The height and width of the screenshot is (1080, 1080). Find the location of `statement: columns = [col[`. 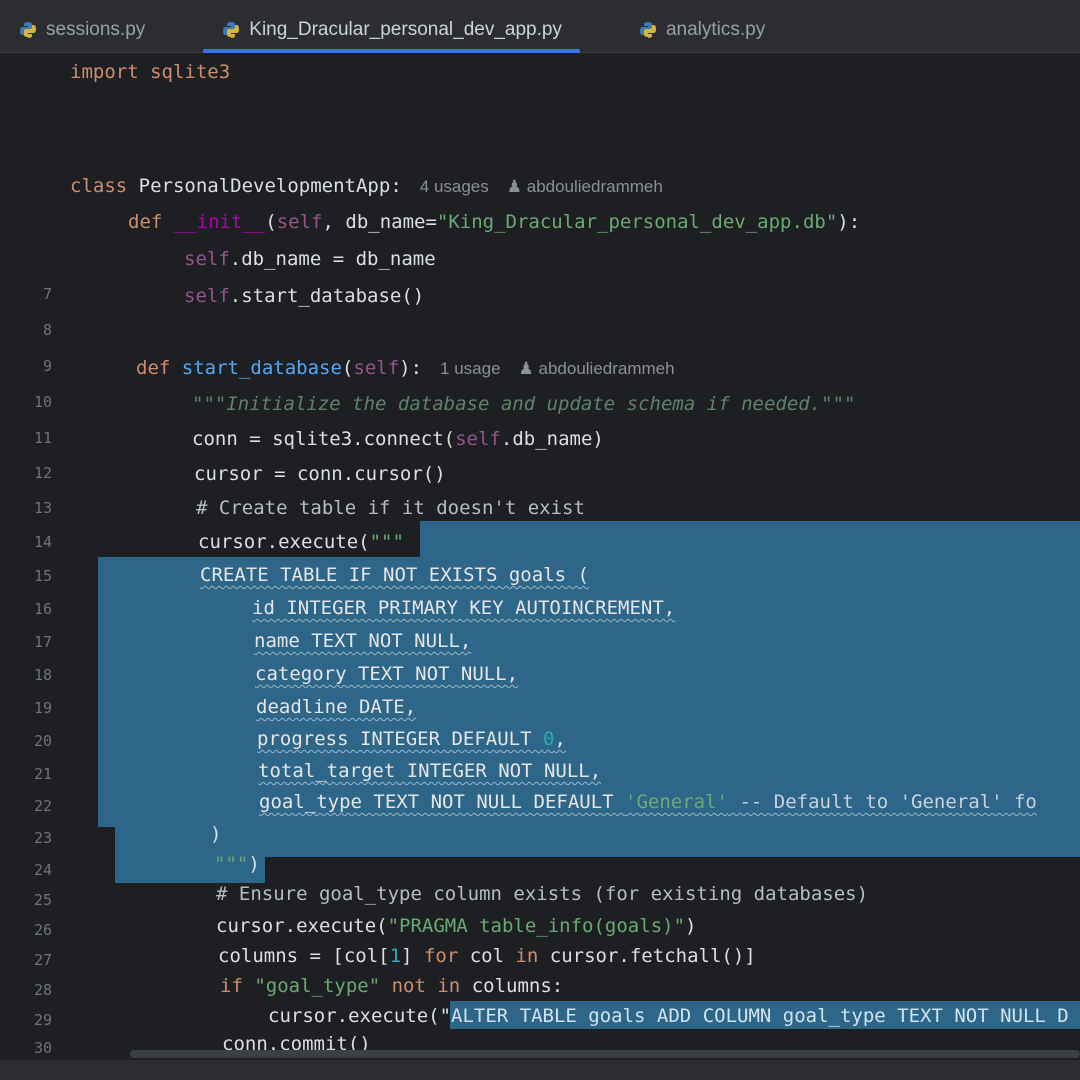

statement: columns = [col[ is located at coordinates (304, 956).